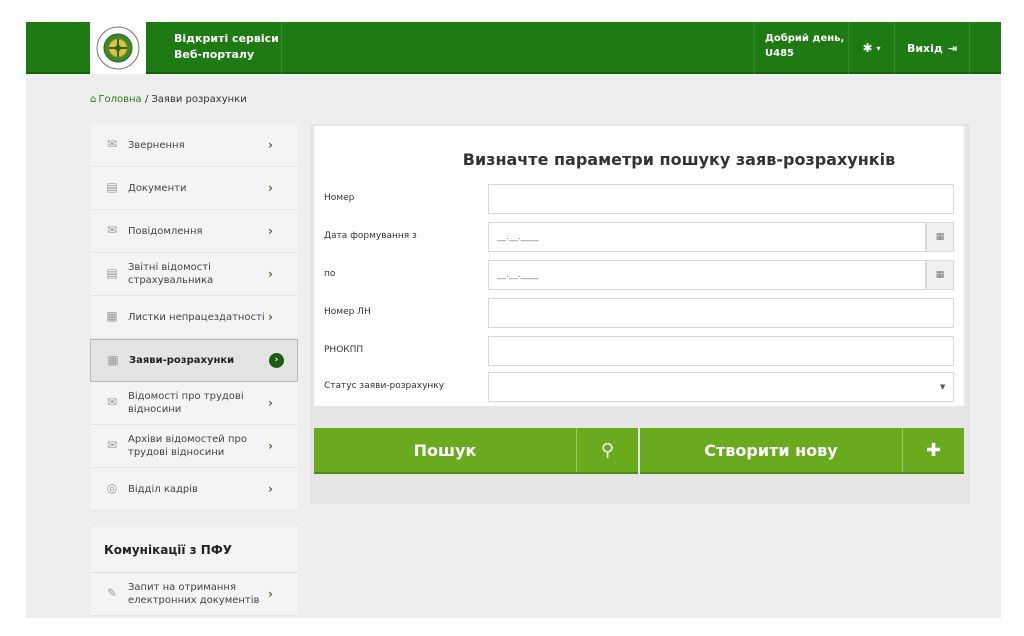  What do you see at coordinates (721, 351) in the screenshot?
I see `rnokpp-input` at bounding box center [721, 351].